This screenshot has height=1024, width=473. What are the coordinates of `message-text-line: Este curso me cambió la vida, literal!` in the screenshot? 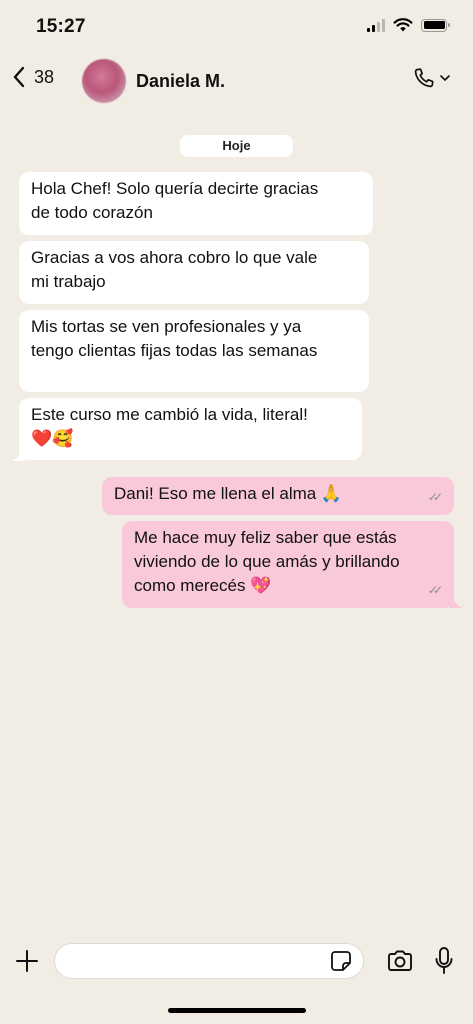 It's located at (169, 414).